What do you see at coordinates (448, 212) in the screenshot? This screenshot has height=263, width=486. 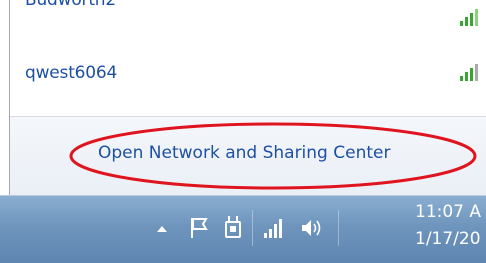 I see `clock-time: 11:07 A` at bounding box center [448, 212].